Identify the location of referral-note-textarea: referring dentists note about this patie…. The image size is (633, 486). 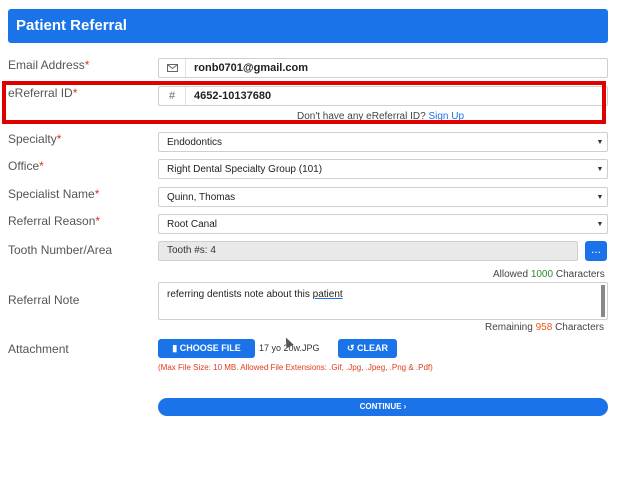
(383, 301).